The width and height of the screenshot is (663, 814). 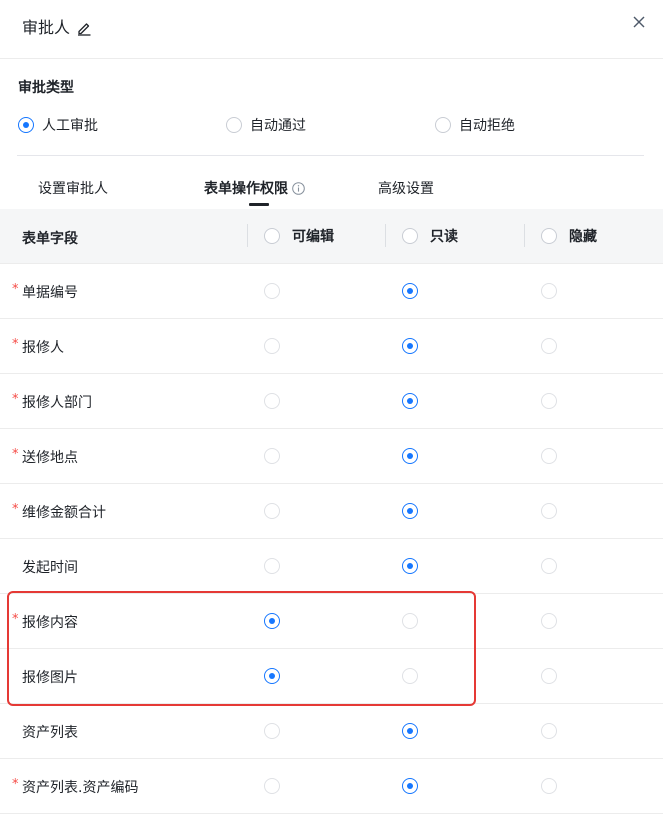 What do you see at coordinates (80, 788) in the screenshot?
I see `field-name: 资产列表.资产编码` at bounding box center [80, 788].